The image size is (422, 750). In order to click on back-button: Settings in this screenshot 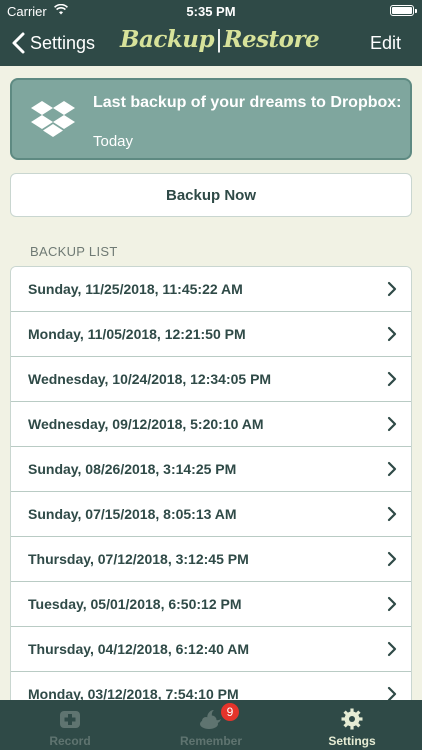, I will do `click(52, 43)`.